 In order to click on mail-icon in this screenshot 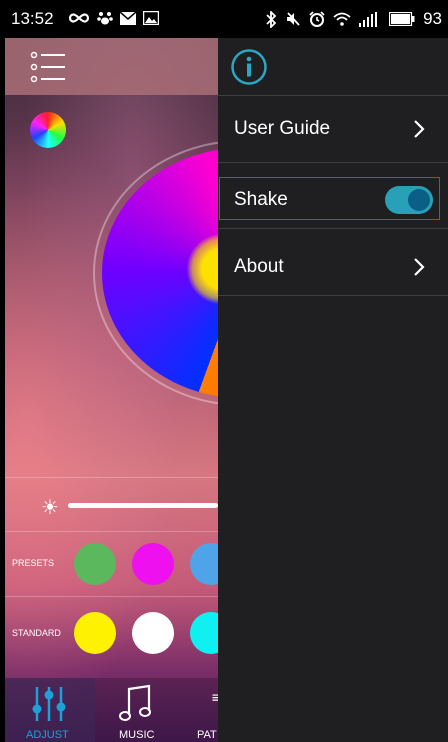, I will do `click(128, 18)`.